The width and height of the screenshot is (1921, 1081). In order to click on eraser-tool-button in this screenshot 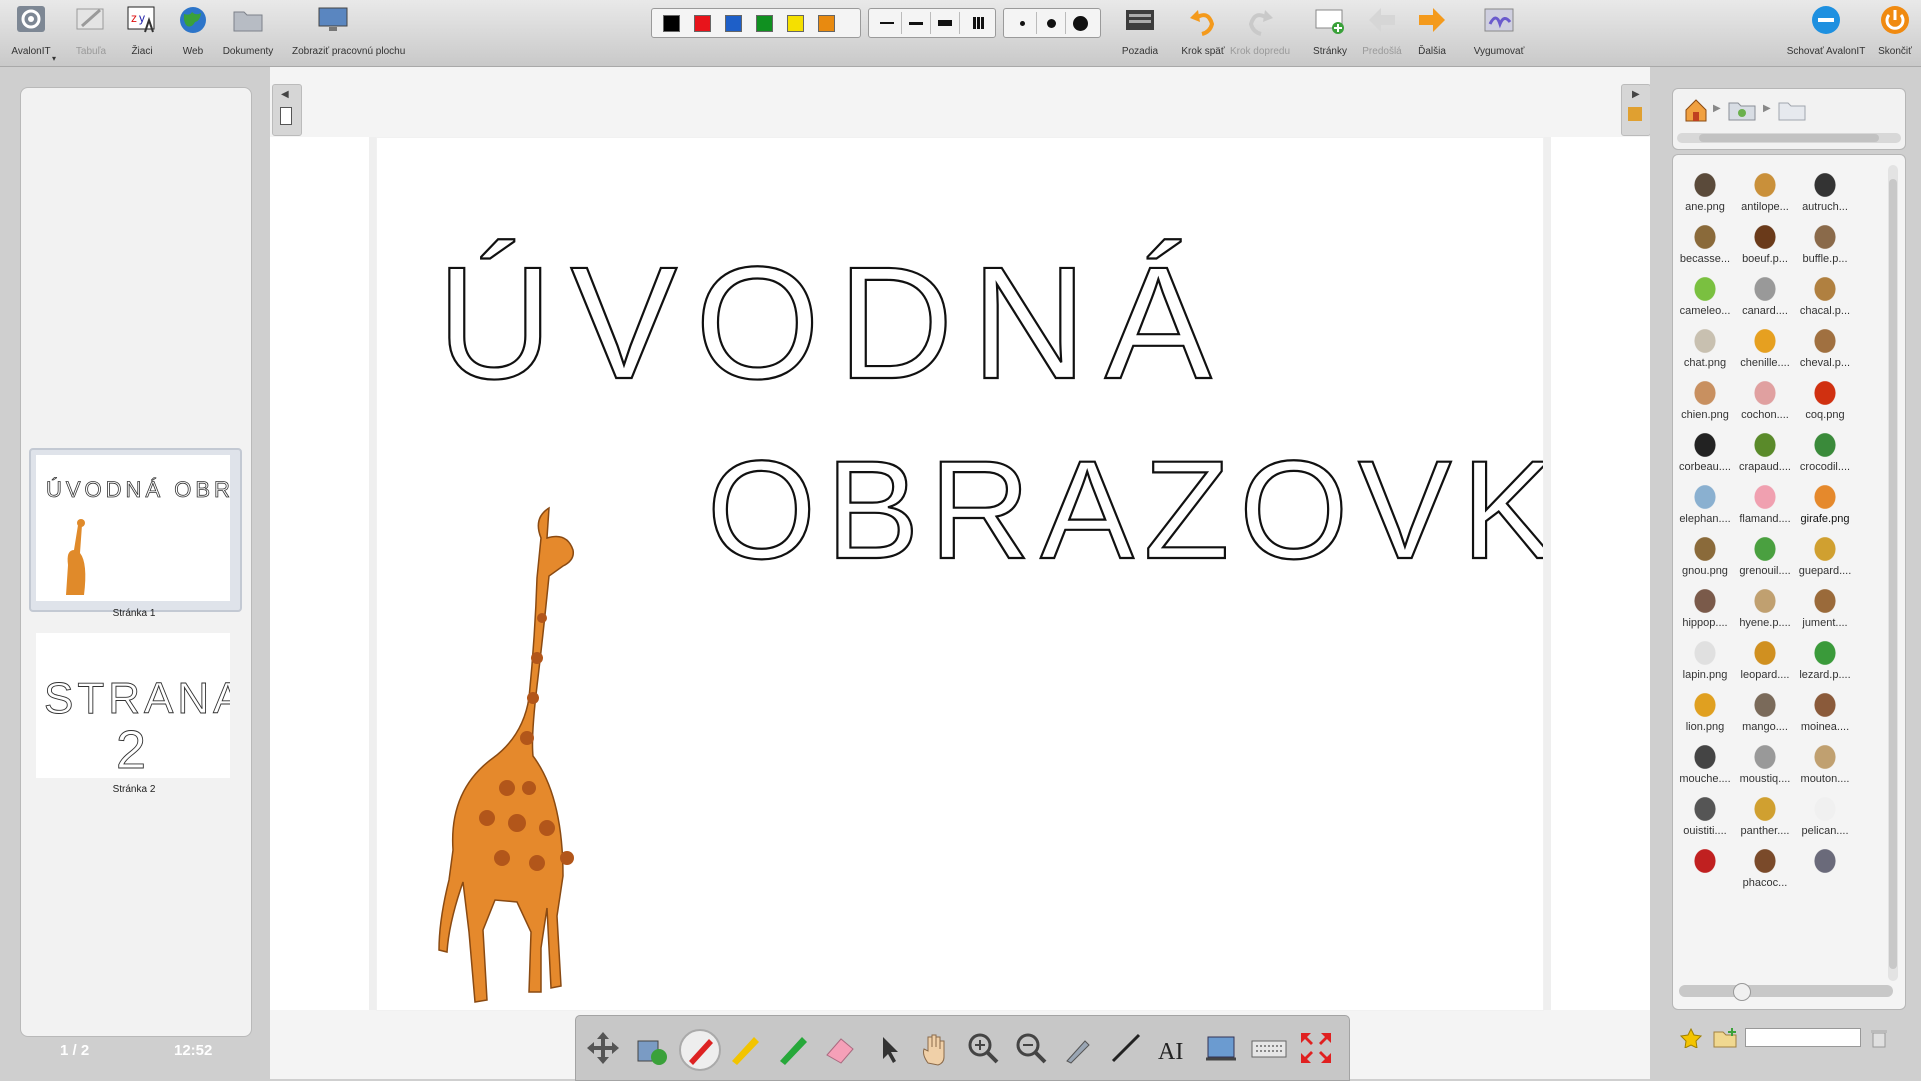, I will do `click(840, 1048)`.